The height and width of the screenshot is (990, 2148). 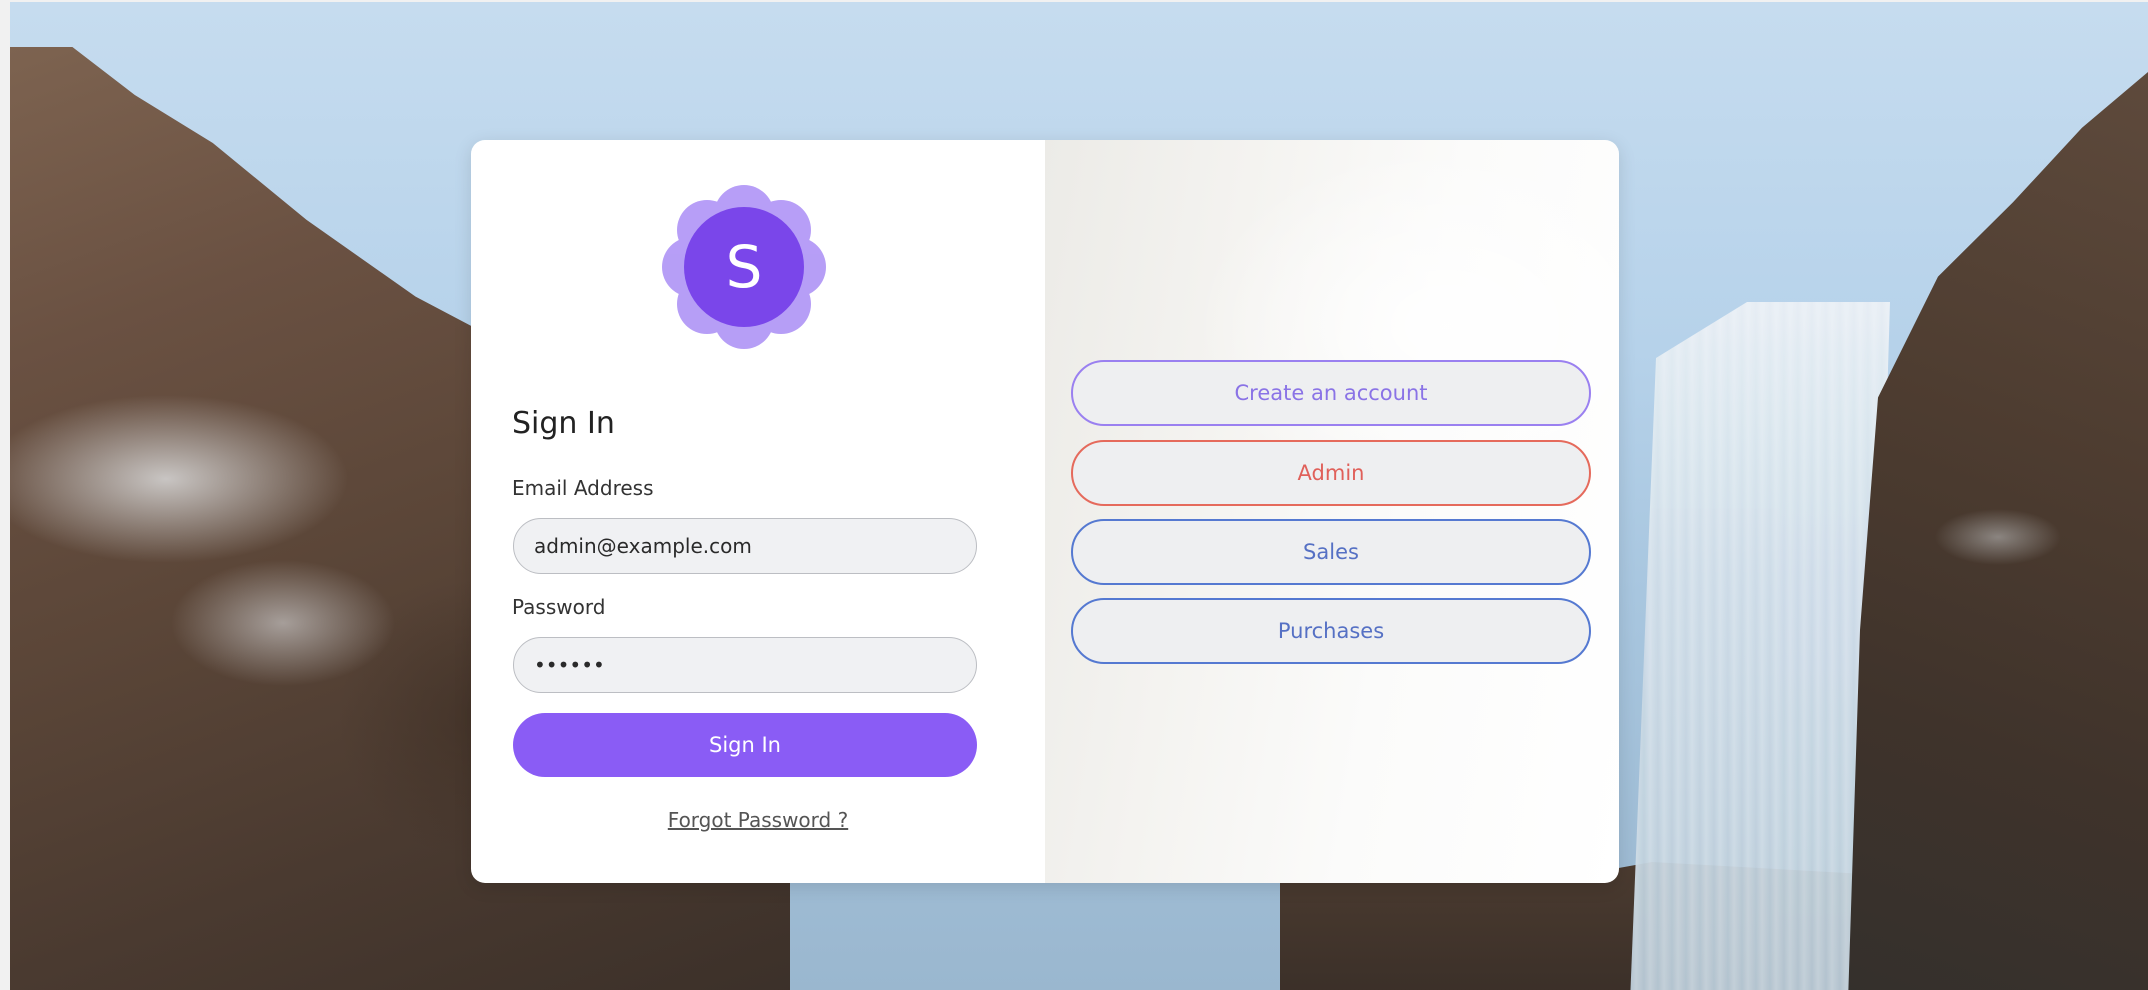 What do you see at coordinates (1760, 646) in the screenshot?
I see `waterfall` at bounding box center [1760, 646].